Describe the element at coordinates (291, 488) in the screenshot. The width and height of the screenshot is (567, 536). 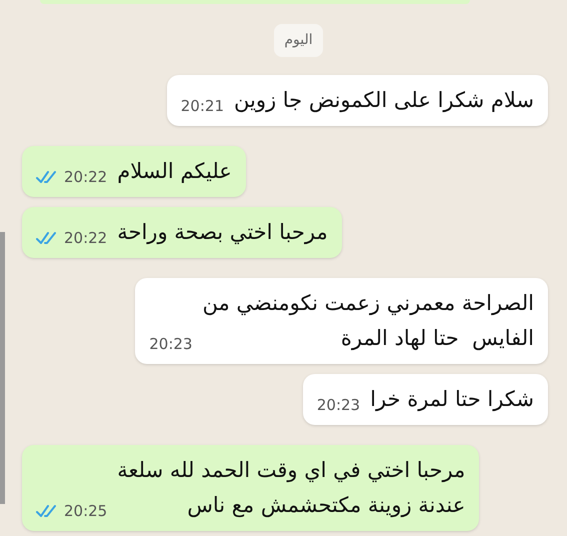
I see `message-text: مرحبا اختي في اي وقت الحمد لله سلعة عندنة زوينة مكتحشمش مع ناس` at that location.